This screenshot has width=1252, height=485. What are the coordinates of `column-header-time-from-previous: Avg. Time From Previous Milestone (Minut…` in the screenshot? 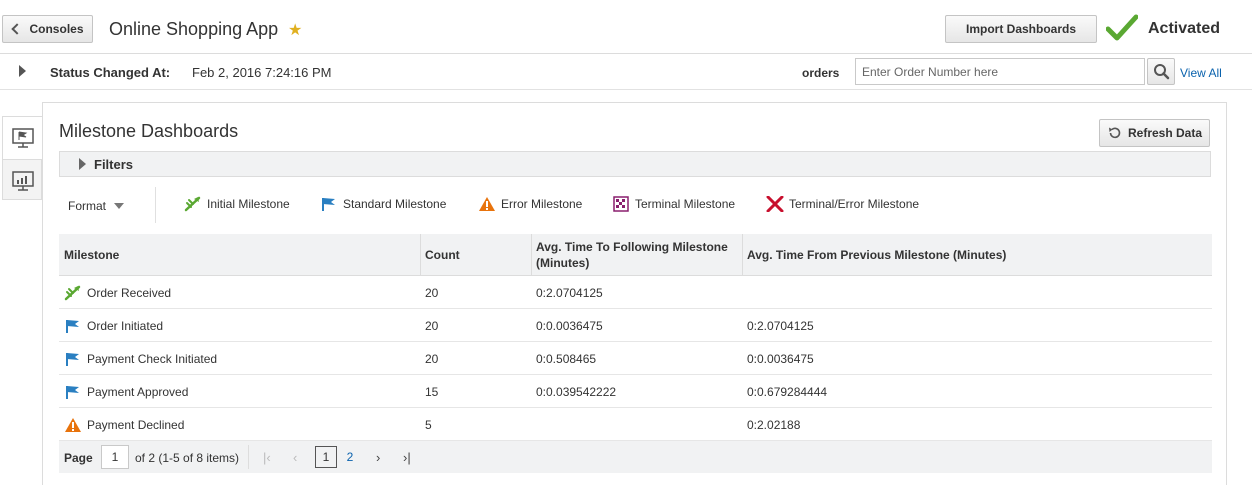 It's located at (977, 255).